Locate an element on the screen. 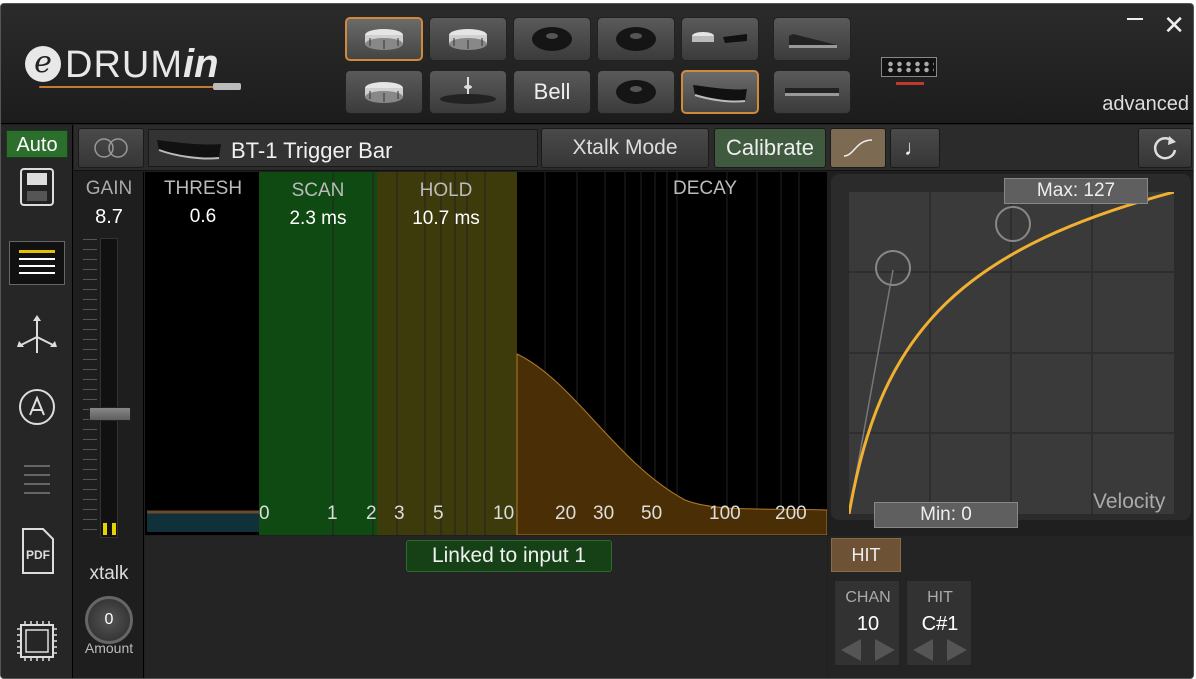 Image resolution: width=1196 pixels, height=679 pixels. link-pads-button is located at coordinates (111, 148).